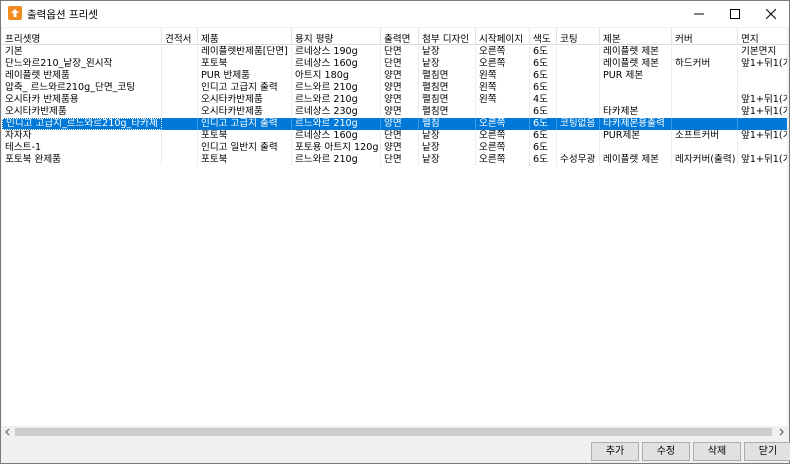  I want to click on table-cell-coating: 수성무광, so click(578, 160).